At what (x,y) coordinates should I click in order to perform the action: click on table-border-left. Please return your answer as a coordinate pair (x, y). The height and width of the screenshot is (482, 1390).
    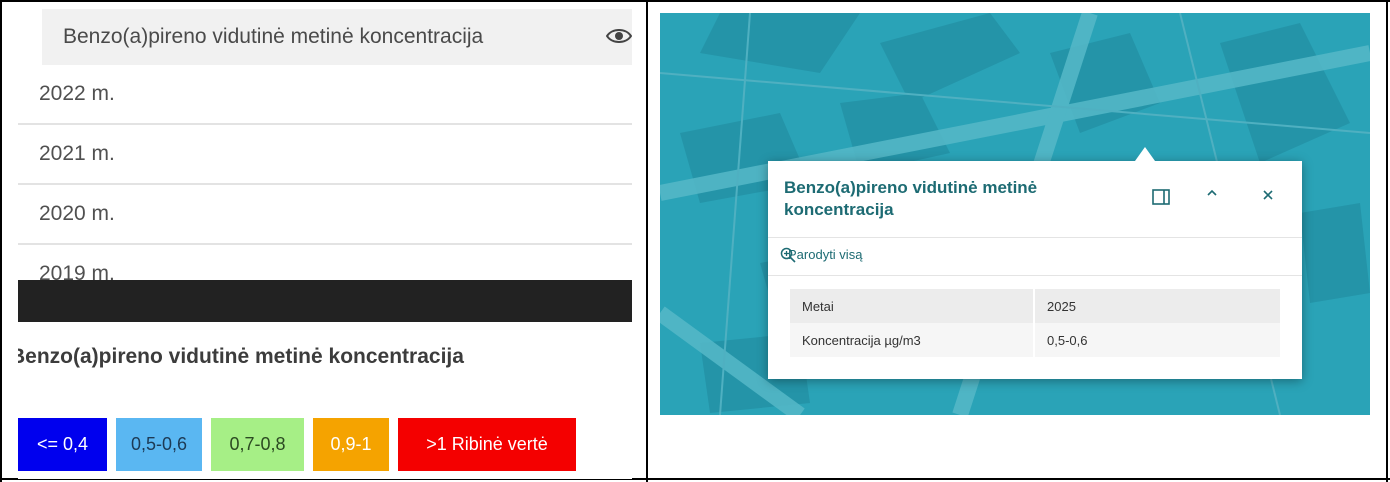
    Looking at the image, I should click on (1, 241).